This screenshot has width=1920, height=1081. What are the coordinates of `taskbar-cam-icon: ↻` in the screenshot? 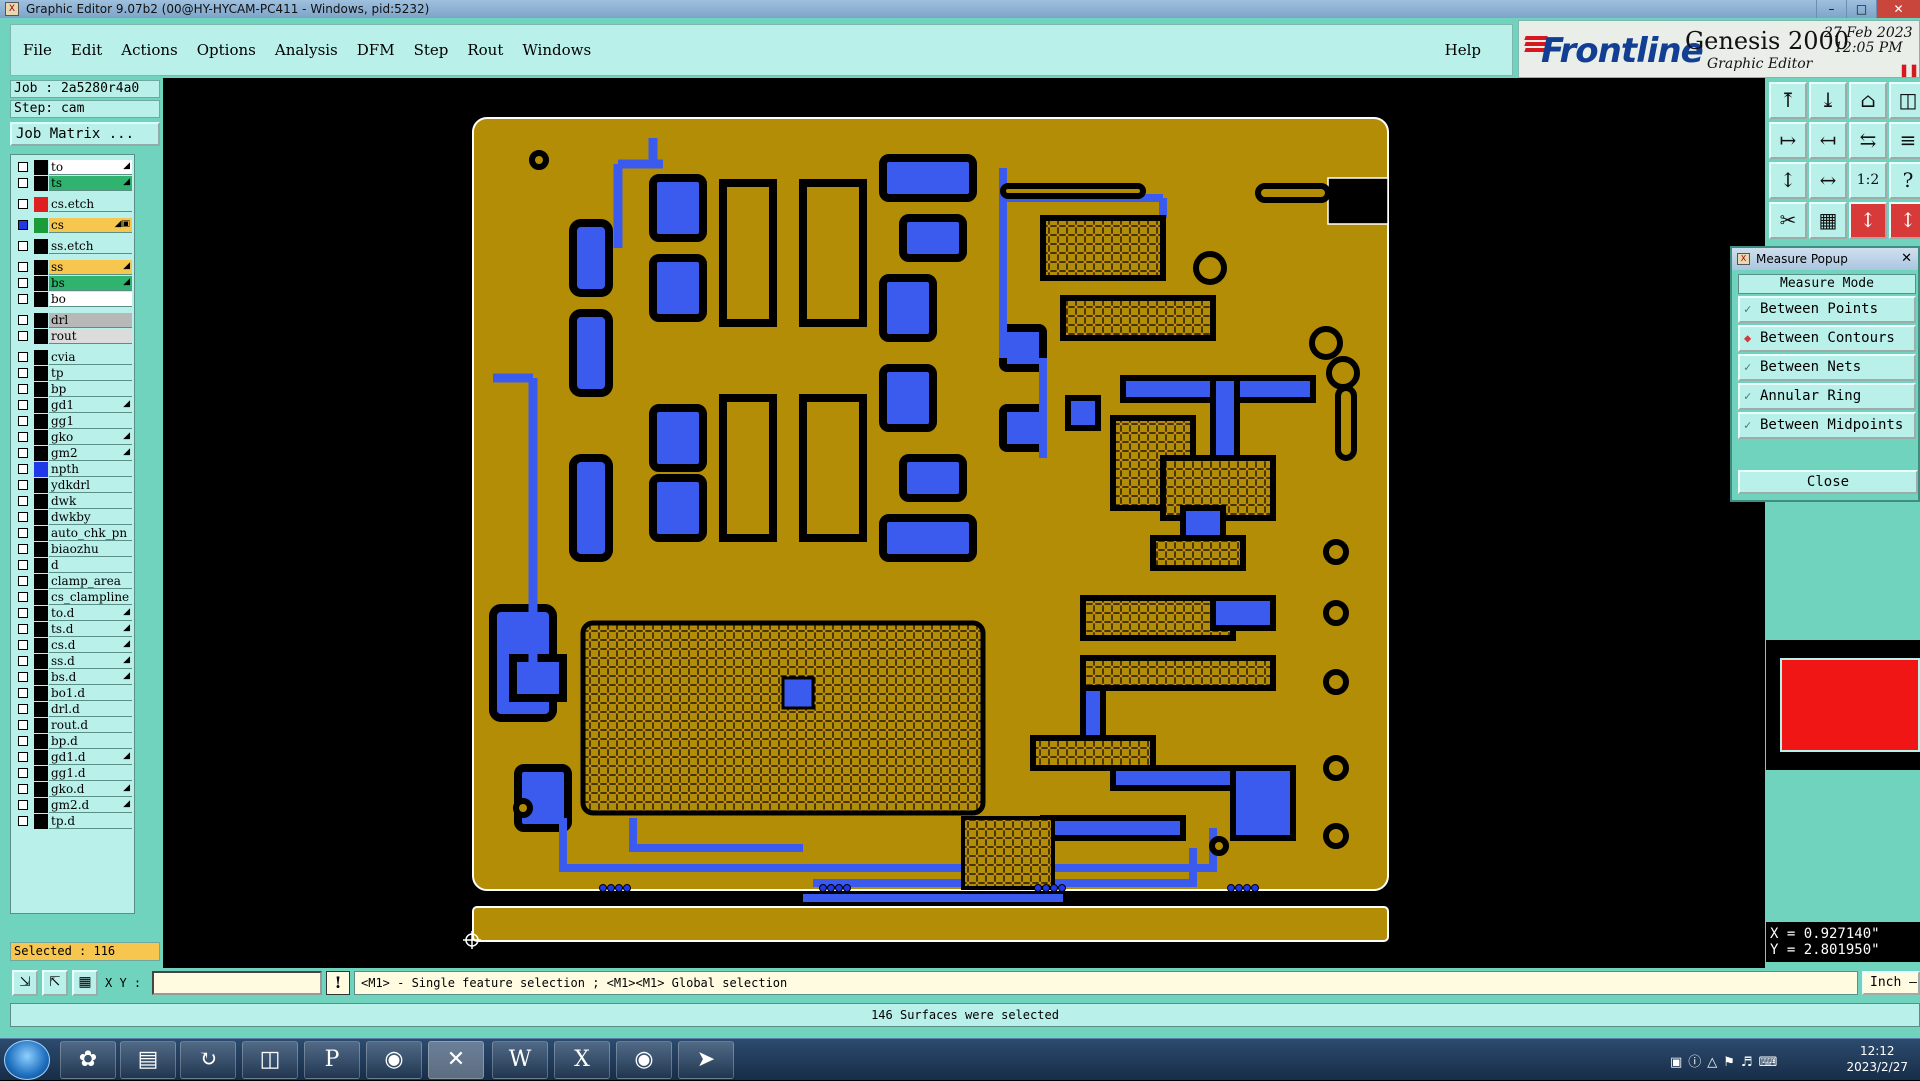 It's located at (208, 1060).